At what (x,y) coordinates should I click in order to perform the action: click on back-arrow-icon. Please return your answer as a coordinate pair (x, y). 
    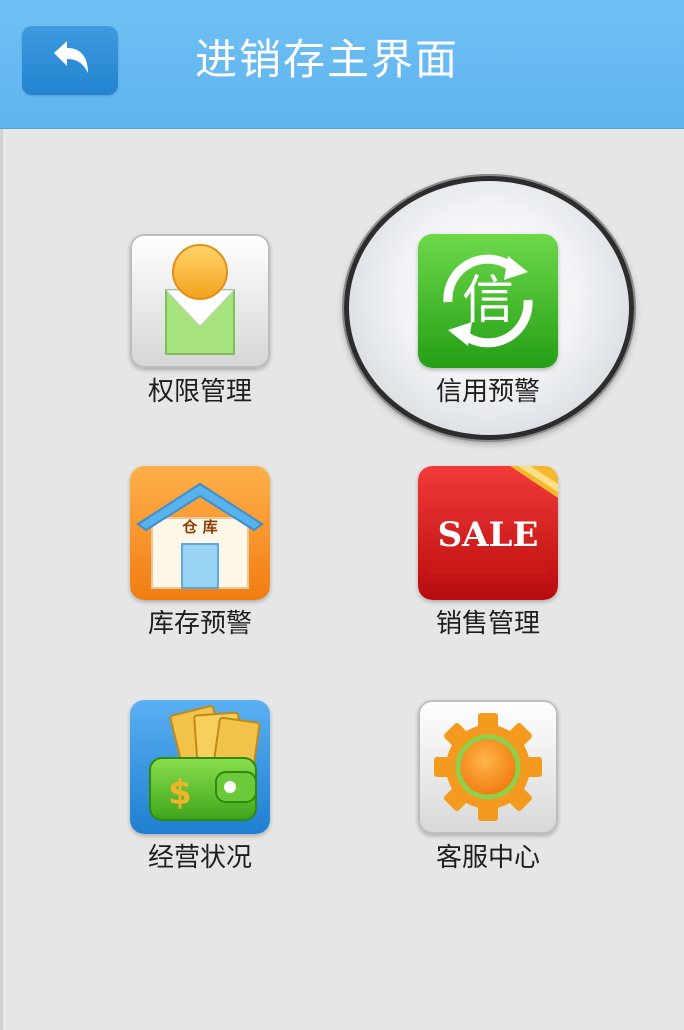
    Looking at the image, I should click on (71, 57).